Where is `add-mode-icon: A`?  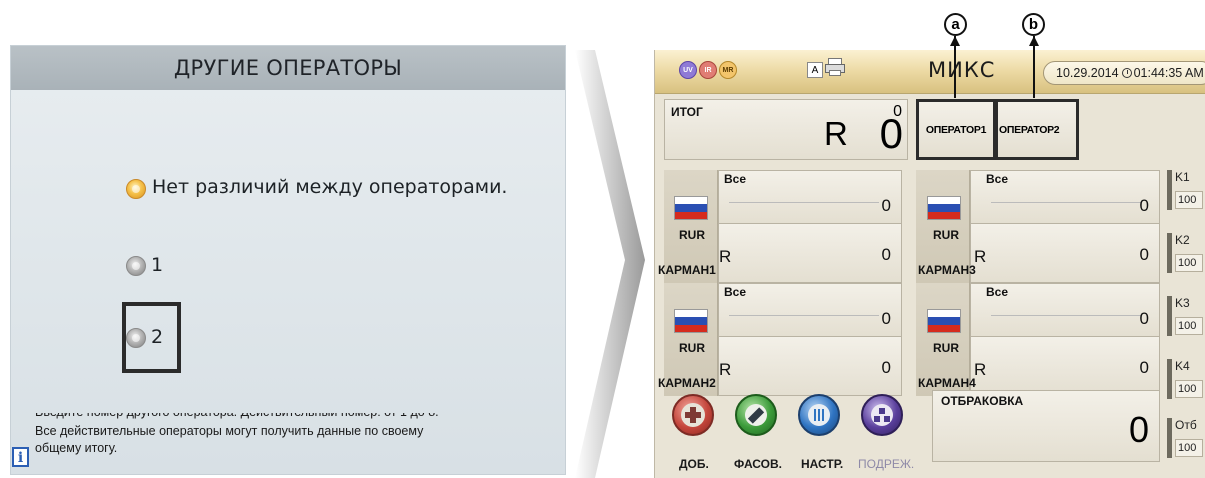
add-mode-icon: A is located at coordinates (815, 70).